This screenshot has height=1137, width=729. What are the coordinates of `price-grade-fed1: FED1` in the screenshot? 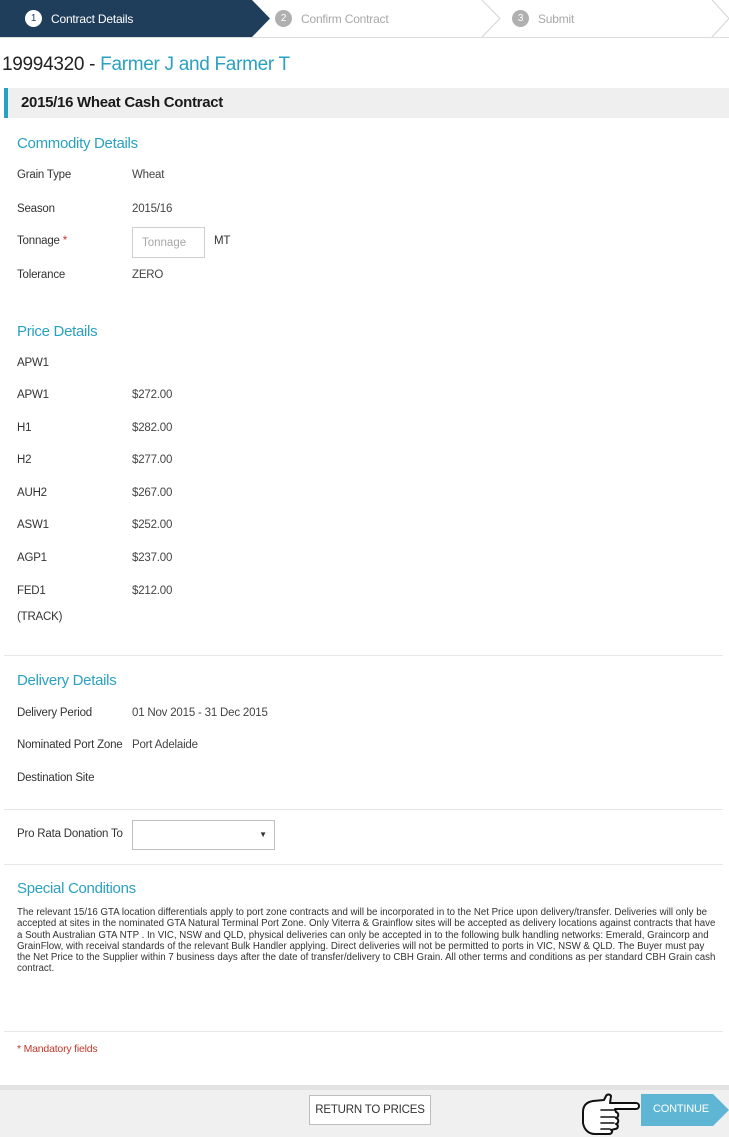 It's located at (31, 591).